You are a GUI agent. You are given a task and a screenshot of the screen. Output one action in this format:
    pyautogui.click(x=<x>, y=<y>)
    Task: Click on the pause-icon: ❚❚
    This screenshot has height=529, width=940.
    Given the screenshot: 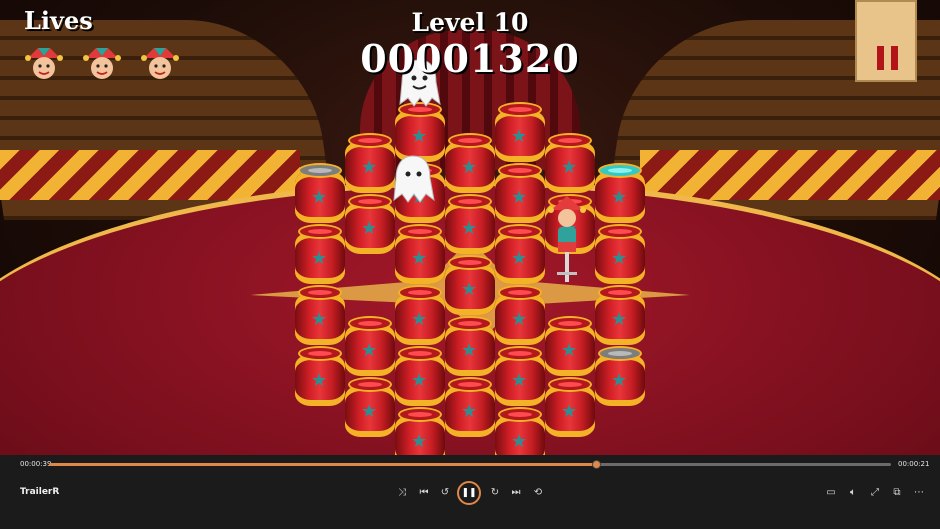 What is the action you would take?
    pyautogui.click(x=469, y=493)
    